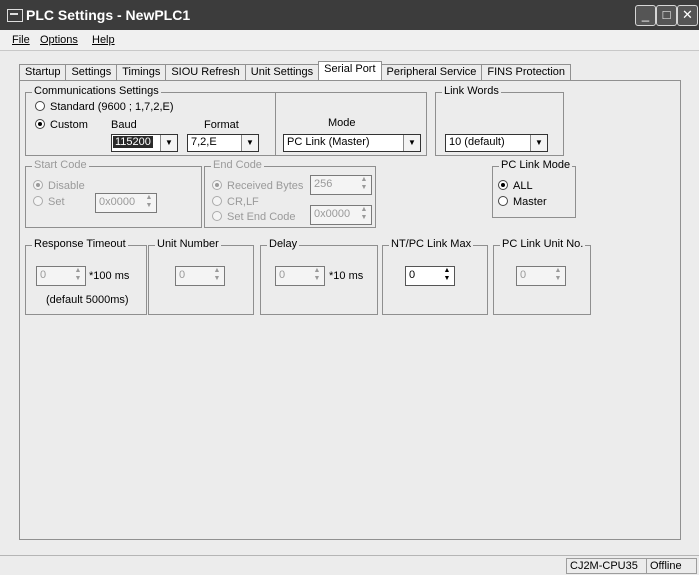 The image size is (699, 575). What do you see at coordinates (60, 165) in the screenshot?
I see `start-code-legend: Start Code` at bounding box center [60, 165].